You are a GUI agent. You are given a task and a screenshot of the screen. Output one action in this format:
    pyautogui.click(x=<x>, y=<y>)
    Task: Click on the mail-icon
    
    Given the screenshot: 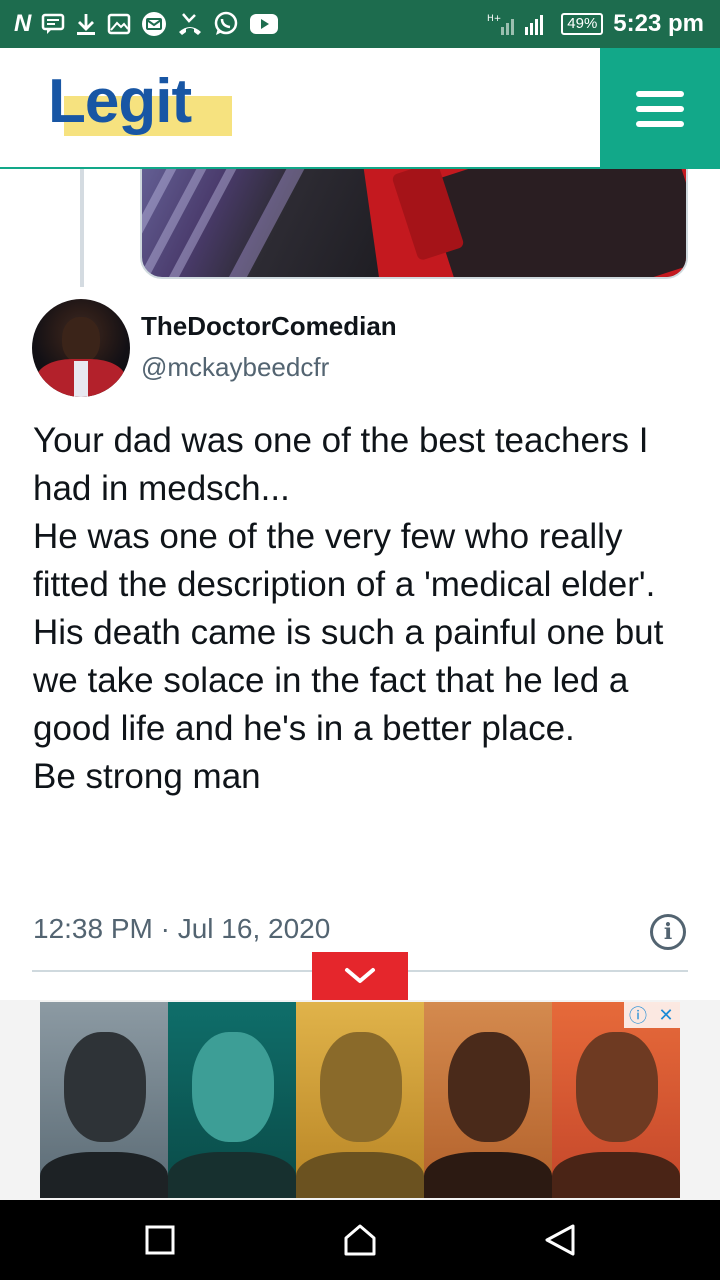 What is the action you would take?
    pyautogui.click(x=154, y=24)
    